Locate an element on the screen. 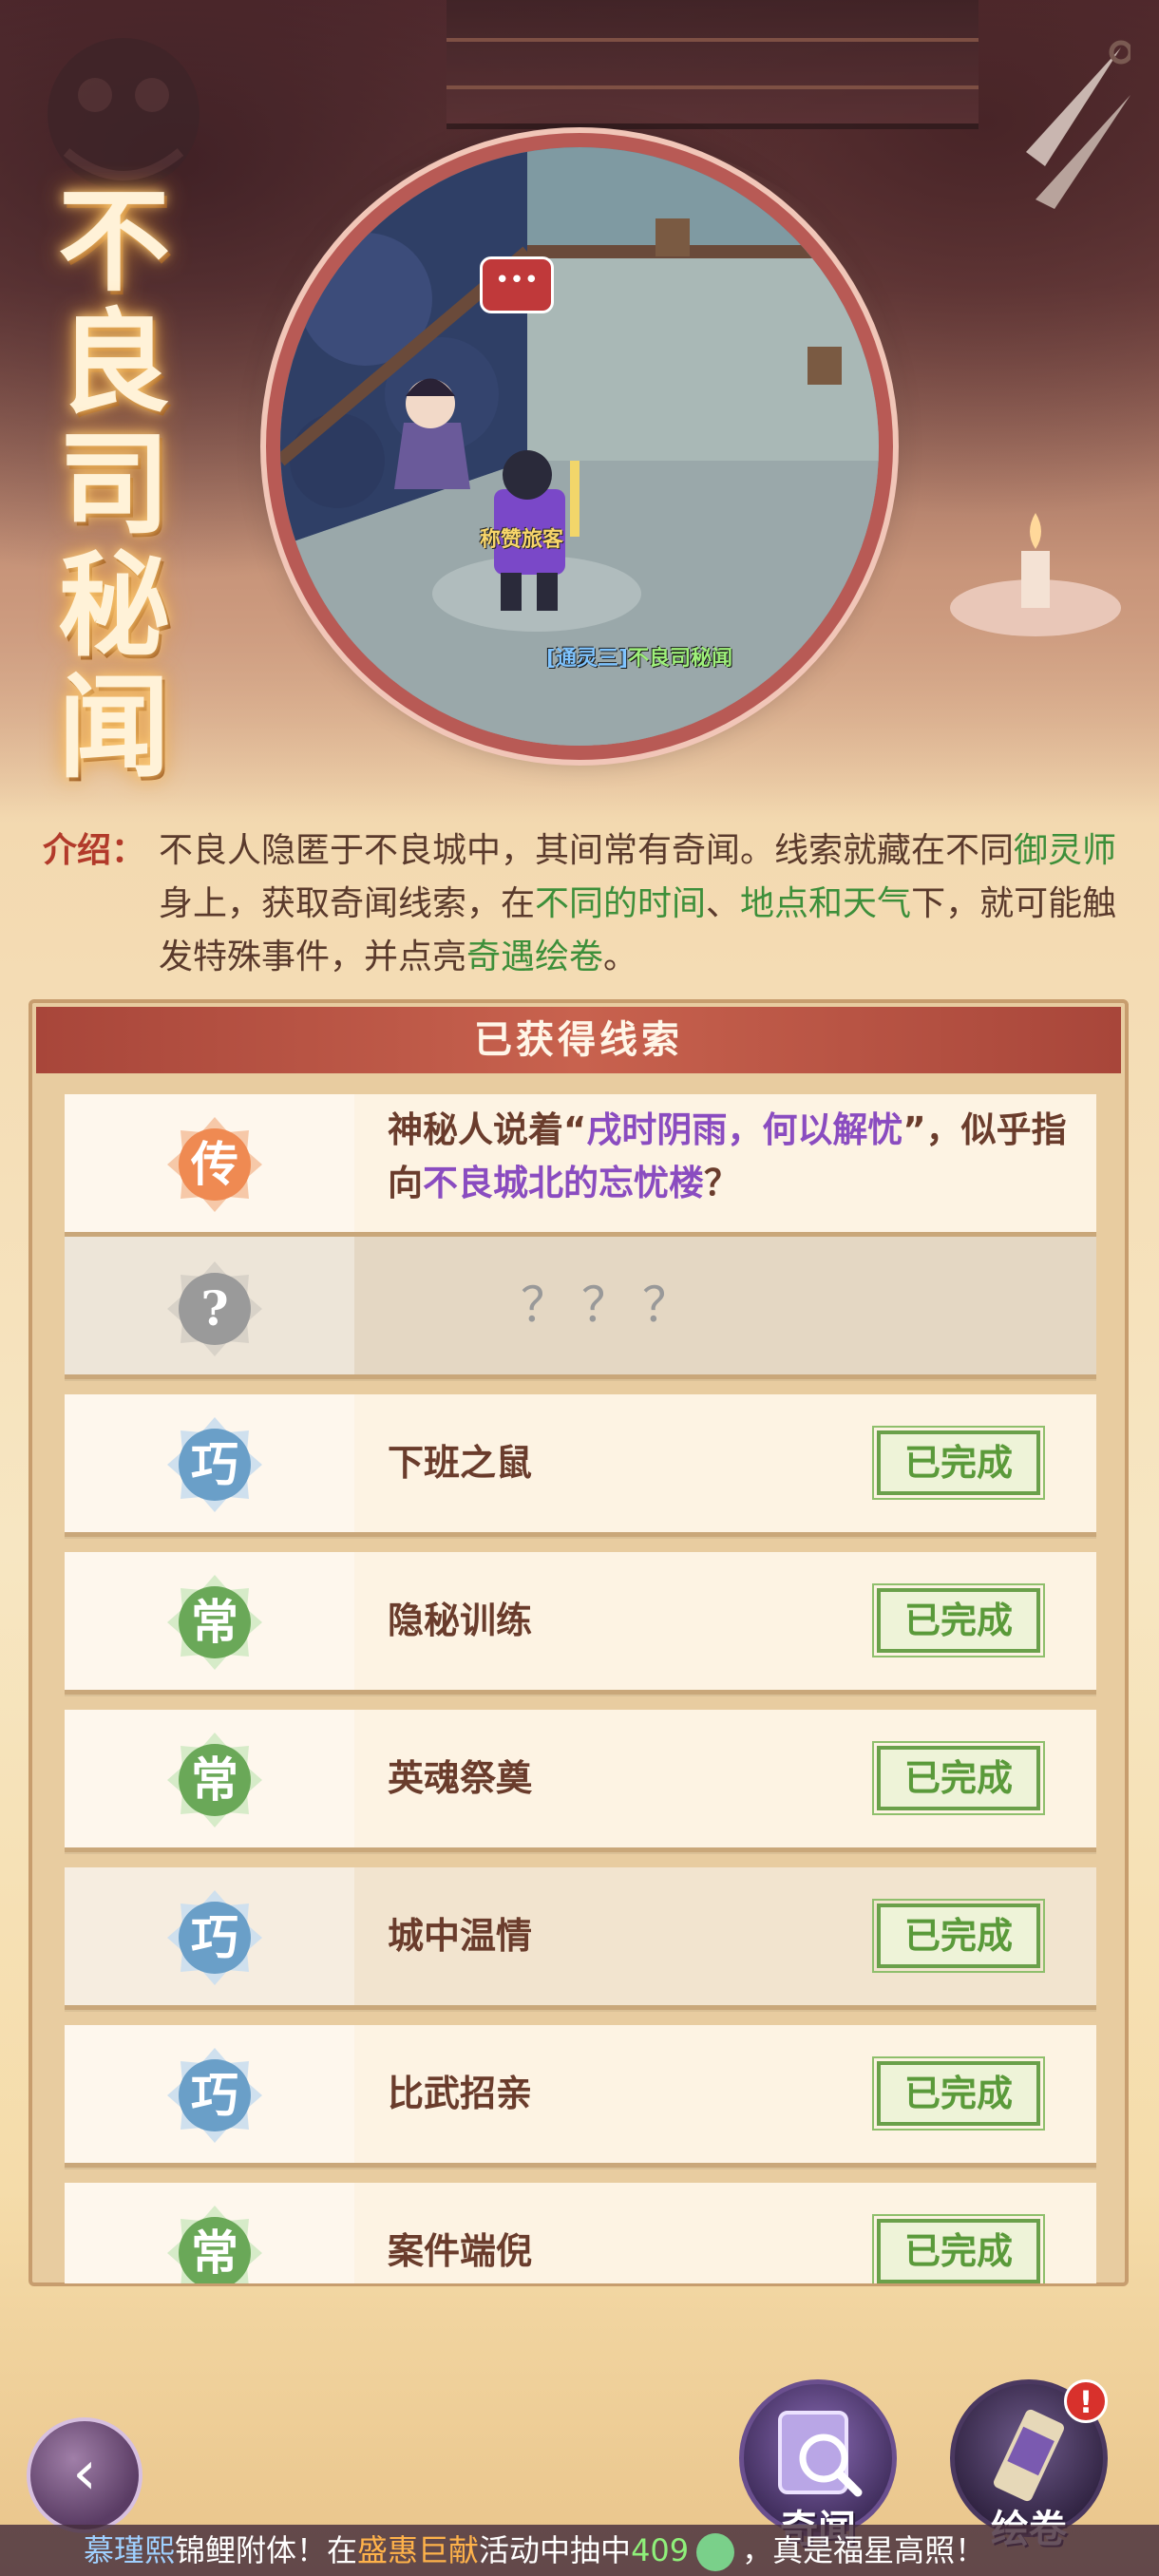 This screenshot has height=2576, width=1159. npc-name-label: 称赞旅客 is located at coordinates (522, 540).